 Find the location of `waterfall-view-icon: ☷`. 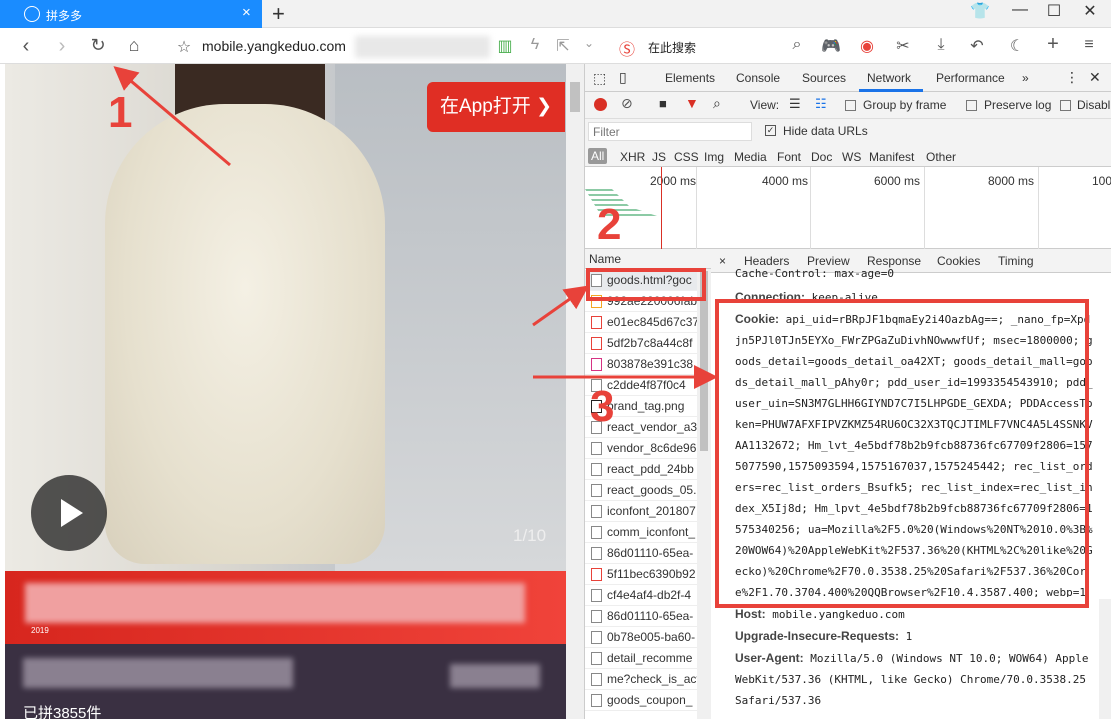

waterfall-view-icon: ☷ is located at coordinates (821, 104).